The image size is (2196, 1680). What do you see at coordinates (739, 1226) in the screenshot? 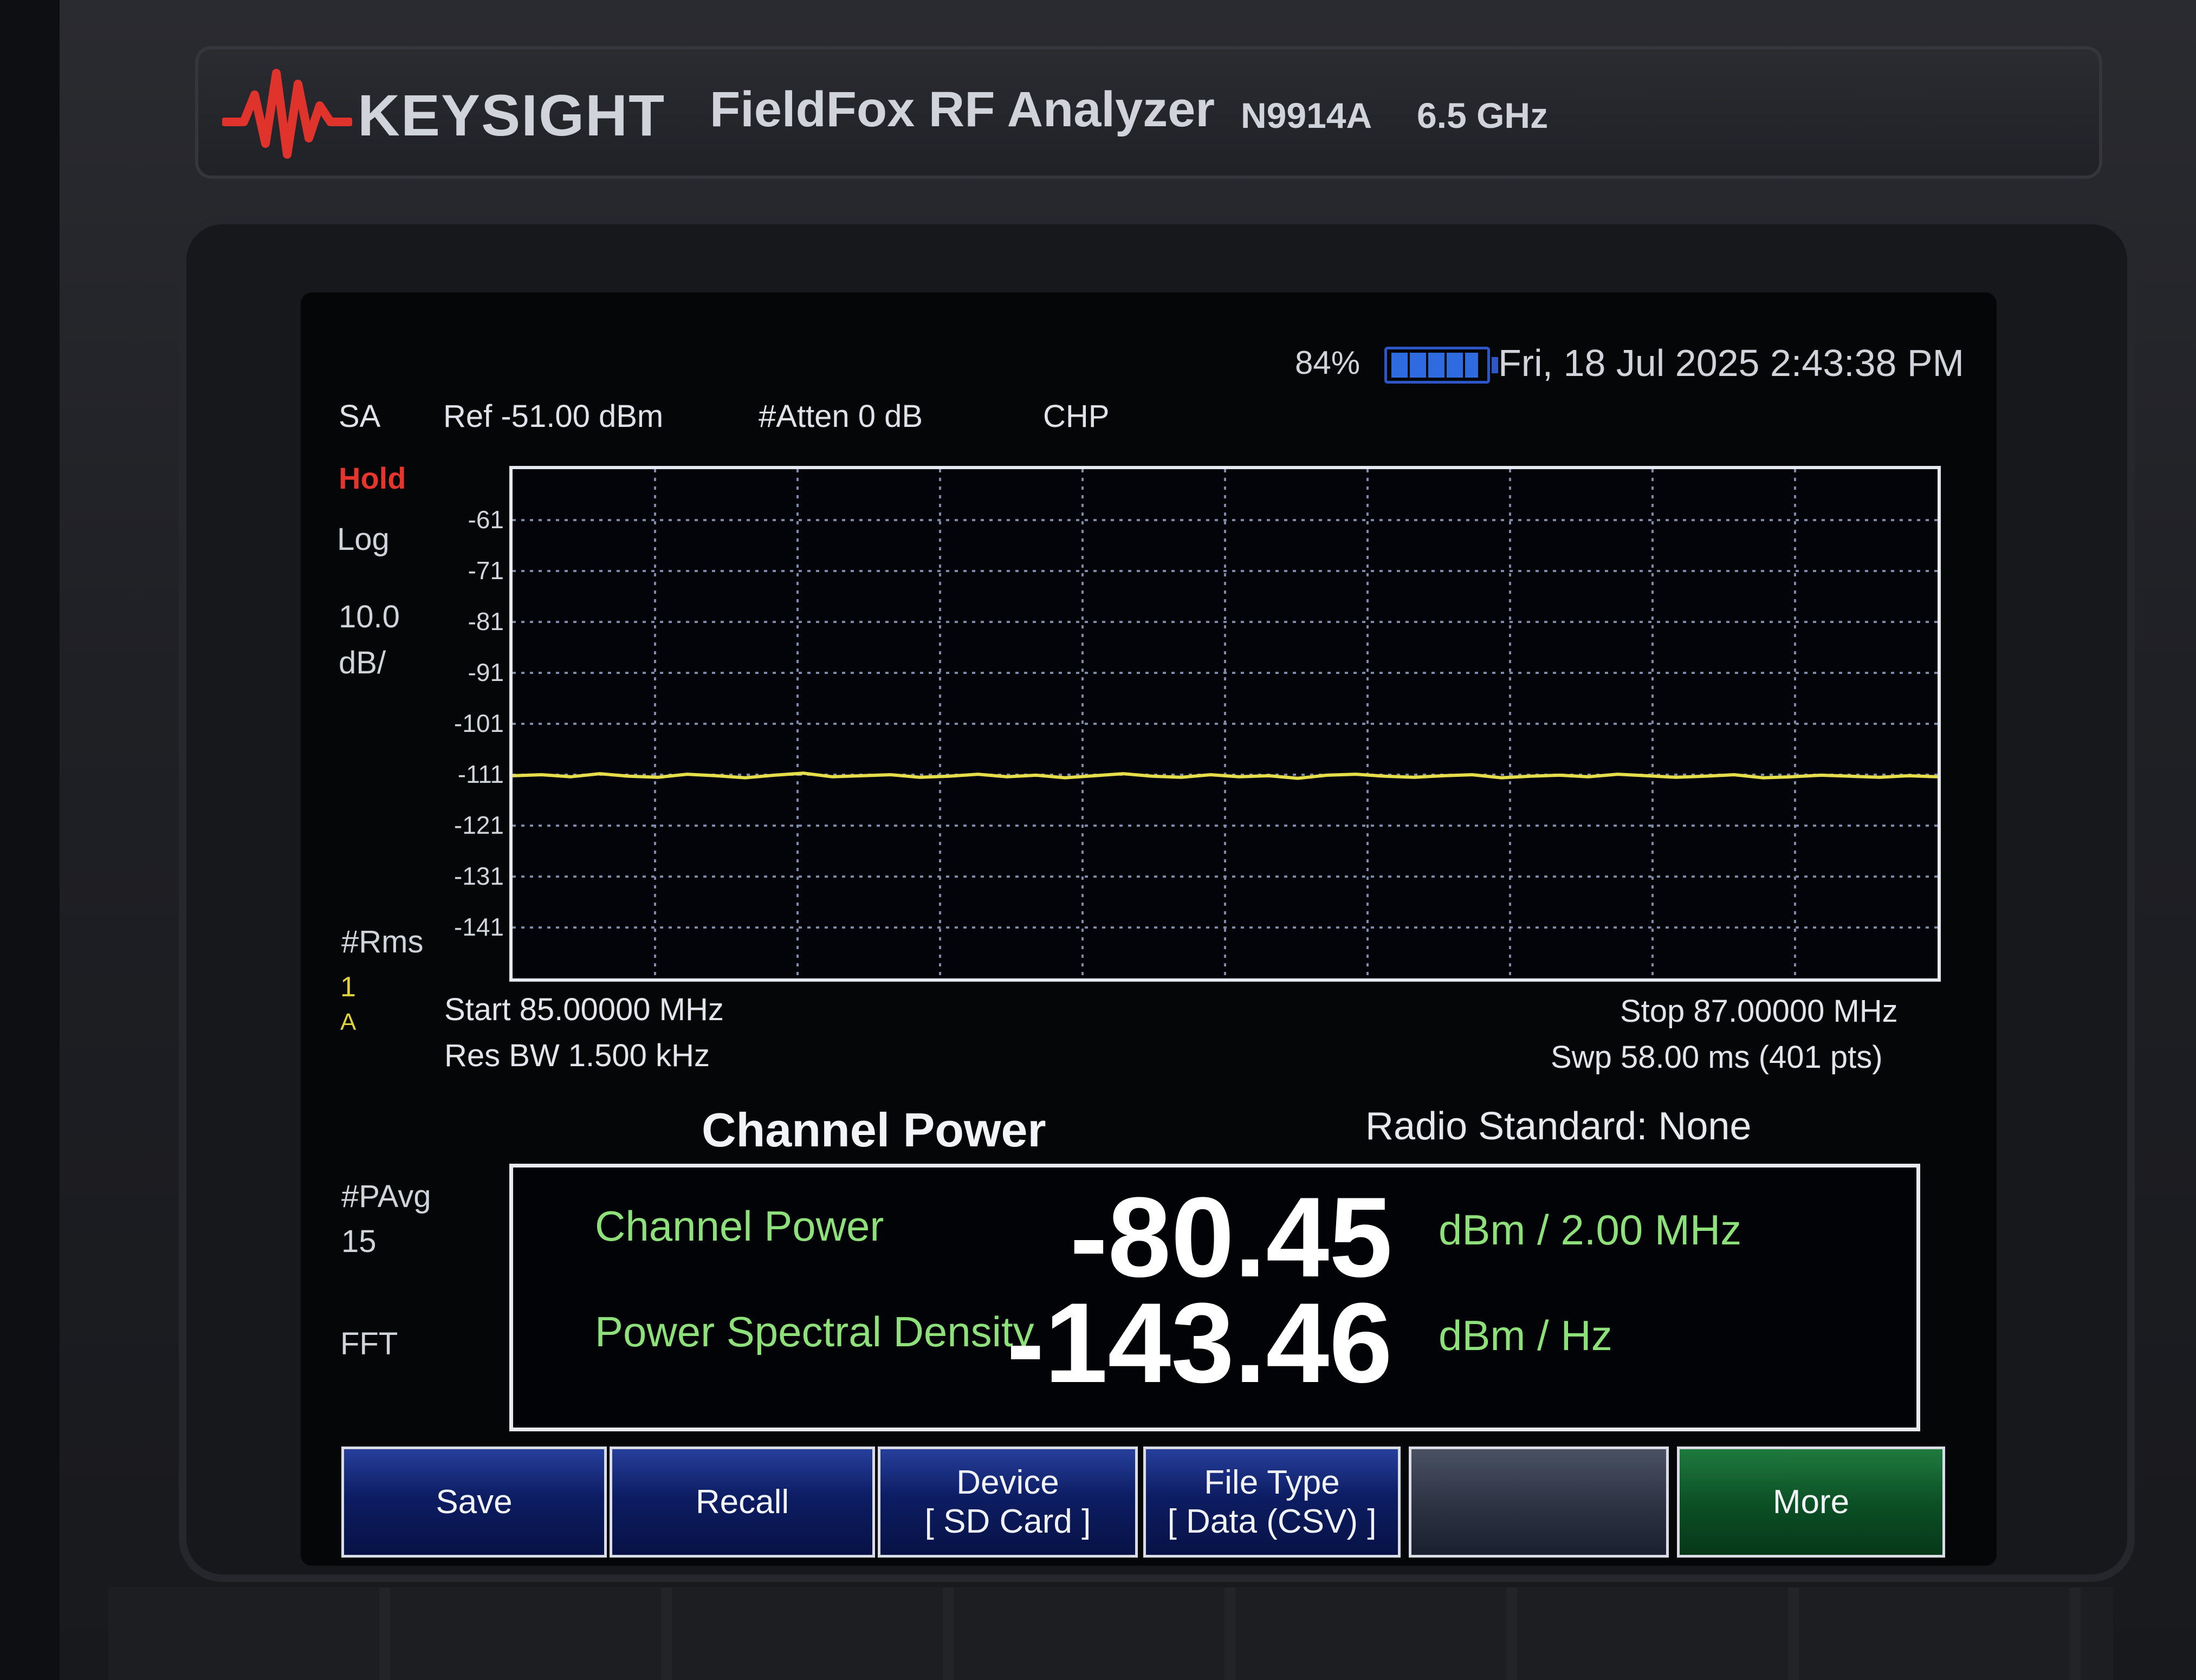
I see `channel-power-label: Channel Power` at bounding box center [739, 1226].